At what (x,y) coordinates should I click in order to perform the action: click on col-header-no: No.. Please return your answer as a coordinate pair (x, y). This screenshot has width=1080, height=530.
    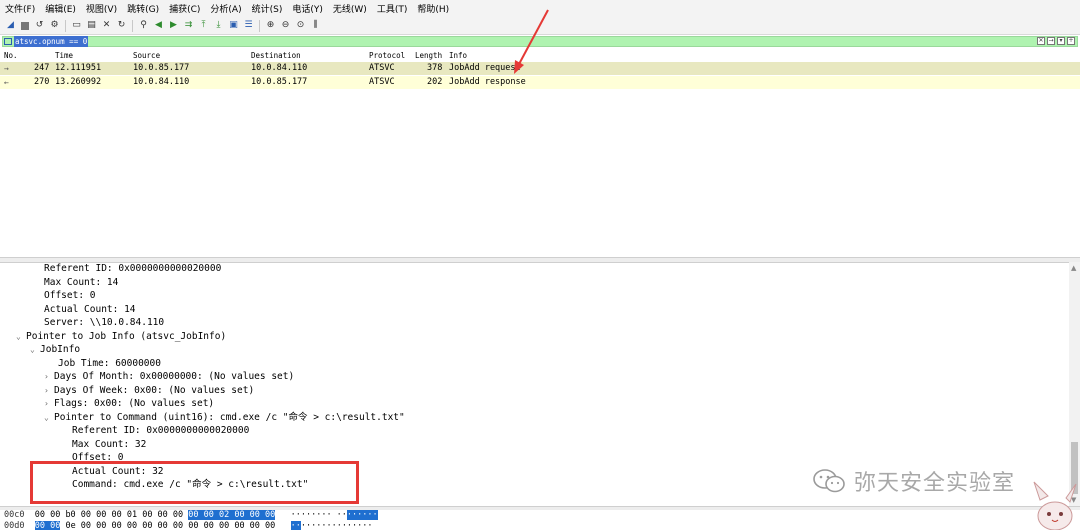
    Looking at the image, I should click on (11, 56).